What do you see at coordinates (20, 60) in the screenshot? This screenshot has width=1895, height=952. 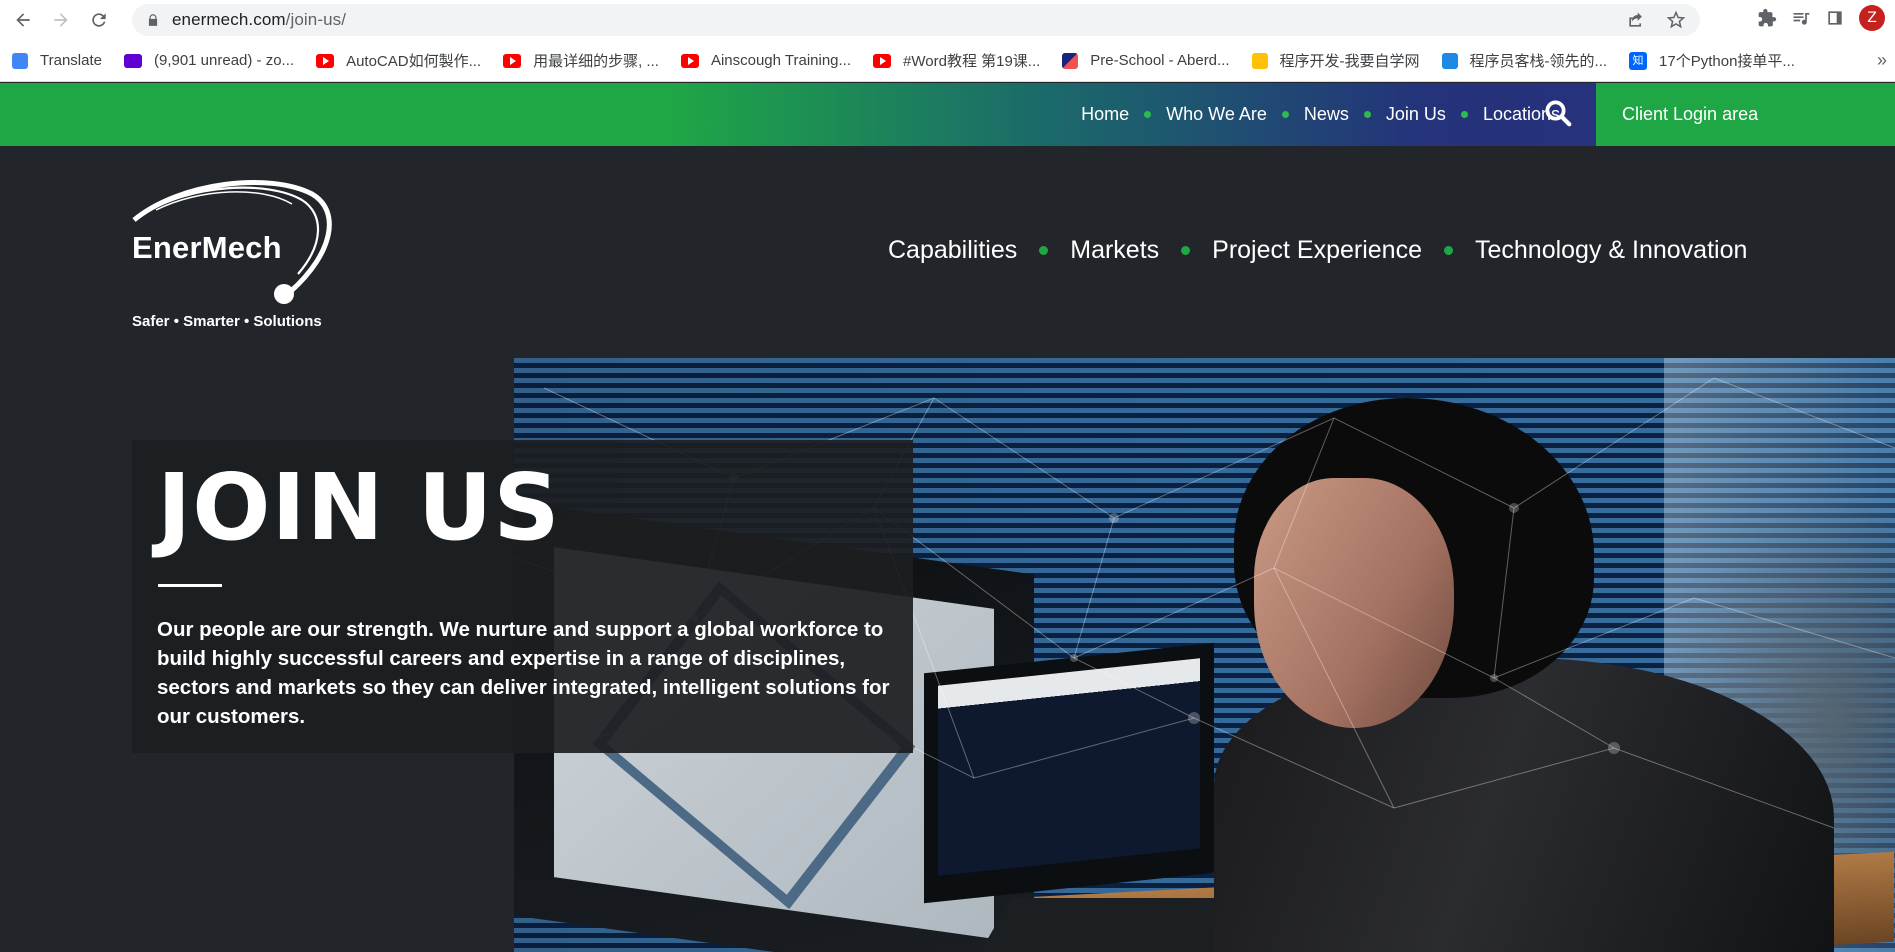 I see `google-translate-icon` at bounding box center [20, 60].